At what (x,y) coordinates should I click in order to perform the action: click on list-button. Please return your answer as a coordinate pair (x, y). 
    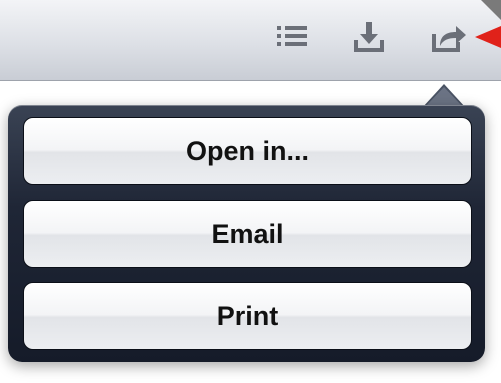
    Looking at the image, I should click on (292, 42).